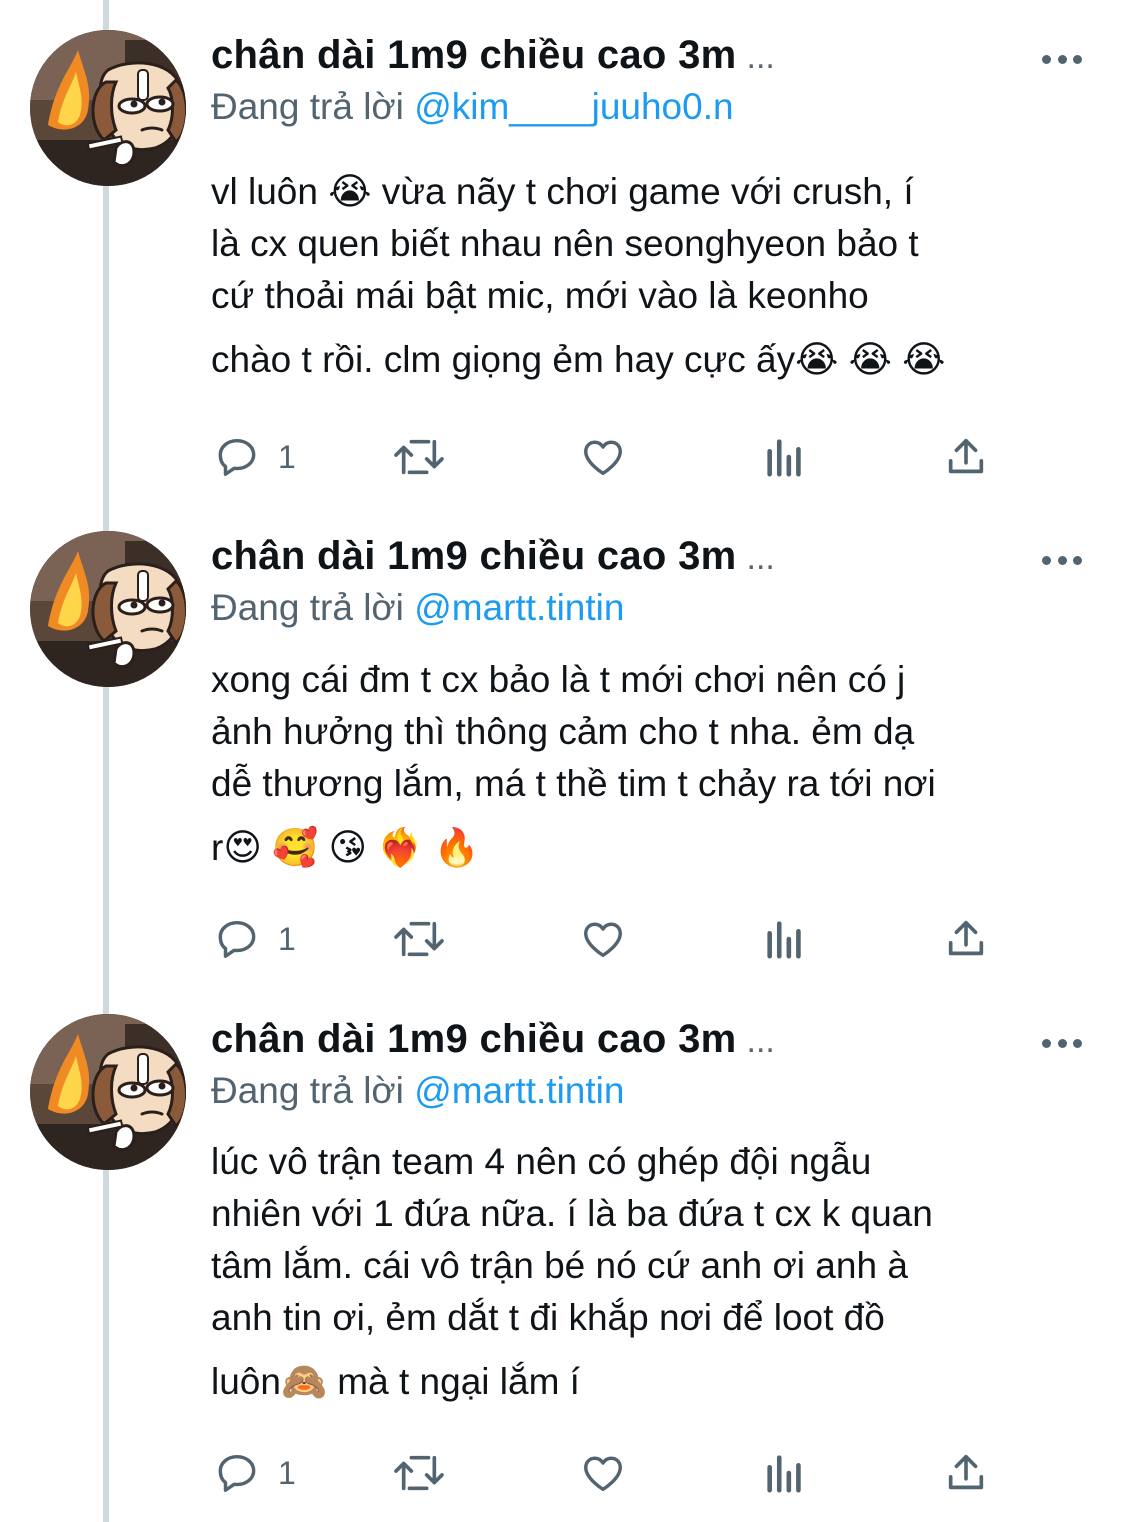 This screenshot has height=1522, width=1125. Describe the element at coordinates (563, 731) in the screenshot. I see `tweet-text-line: ảnh hưởng thì thông cảm cho t nha. ẻm dạ` at that location.